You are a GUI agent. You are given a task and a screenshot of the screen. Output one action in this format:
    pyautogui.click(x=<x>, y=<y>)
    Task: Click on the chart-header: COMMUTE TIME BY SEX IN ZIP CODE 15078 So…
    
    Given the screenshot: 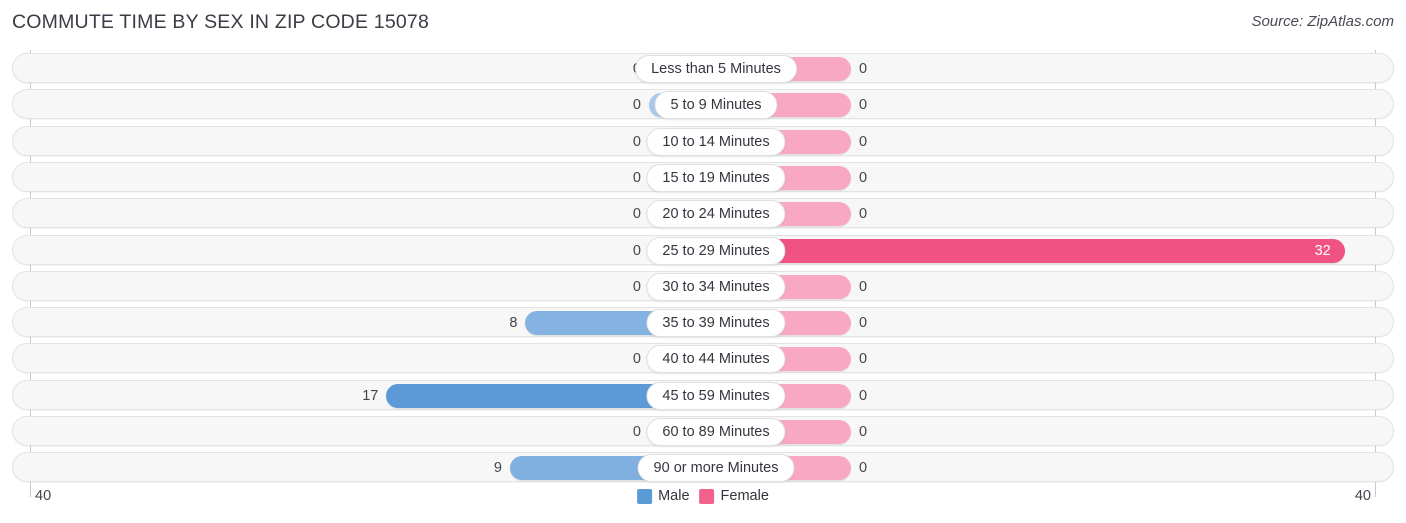 What is the action you would take?
    pyautogui.click(x=703, y=23)
    